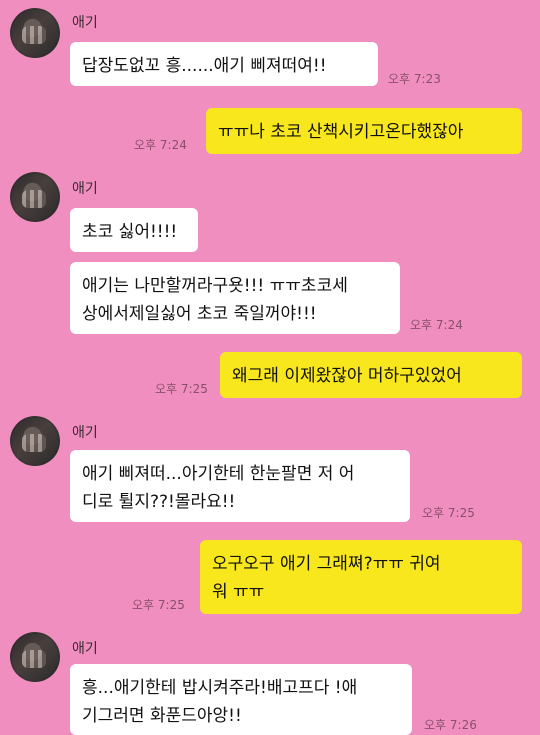 This screenshot has width=540, height=735. I want to click on message-bubble-incoming: 초코 싫어!!!!, so click(134, 230).